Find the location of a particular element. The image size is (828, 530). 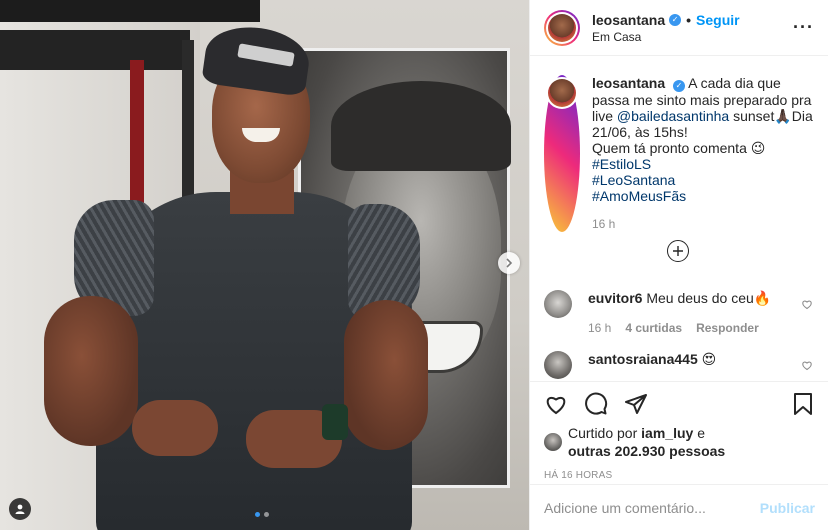

next-photo-button is located at coordinates (509, 263).